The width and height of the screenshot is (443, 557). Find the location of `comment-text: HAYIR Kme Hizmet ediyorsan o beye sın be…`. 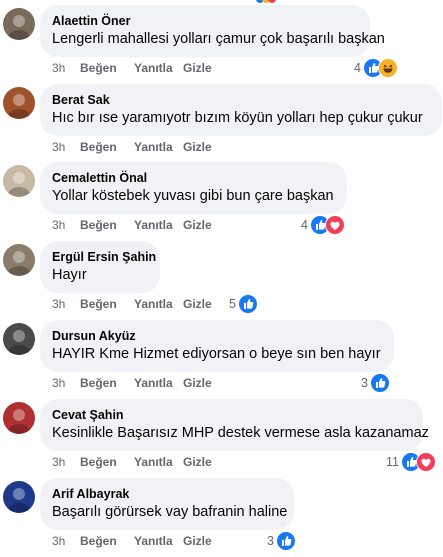

comment-text: HAYIR Kme Hizmet ediyorsan o beye sın be… is located at coordinates (216, 354).